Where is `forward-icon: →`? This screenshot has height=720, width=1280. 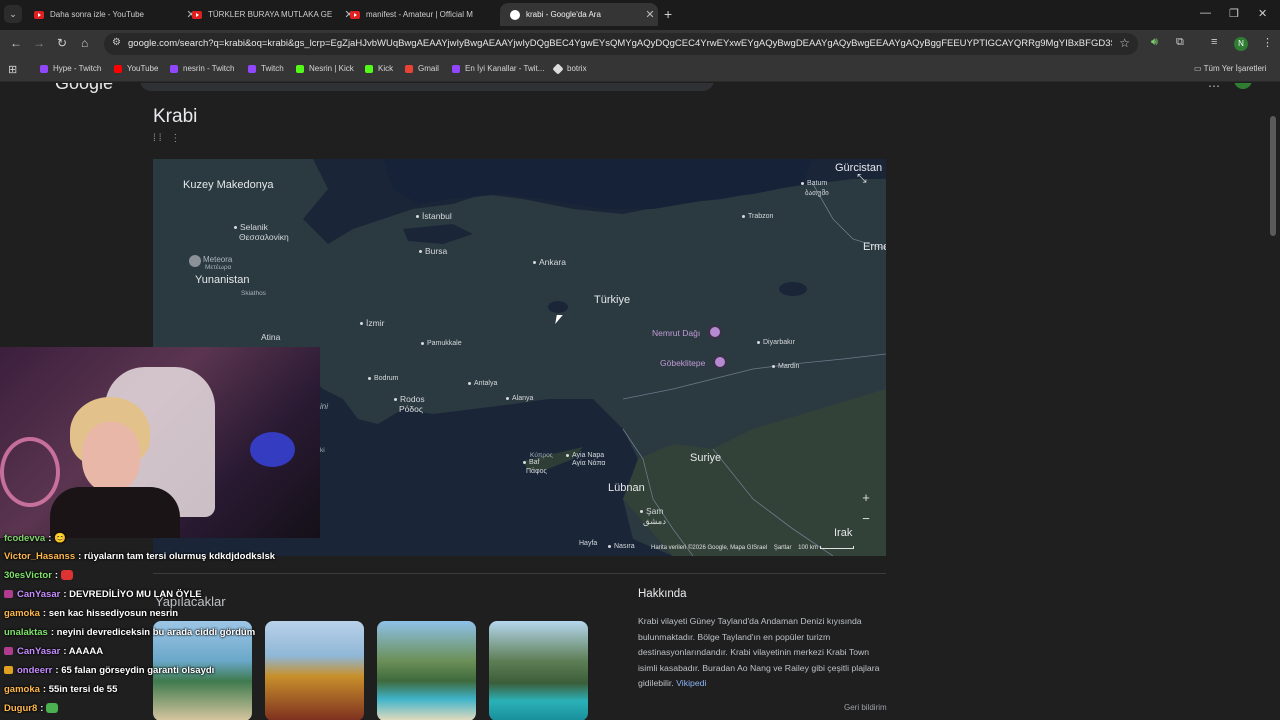
forward-icon: → is located at coordinates (39, 43).